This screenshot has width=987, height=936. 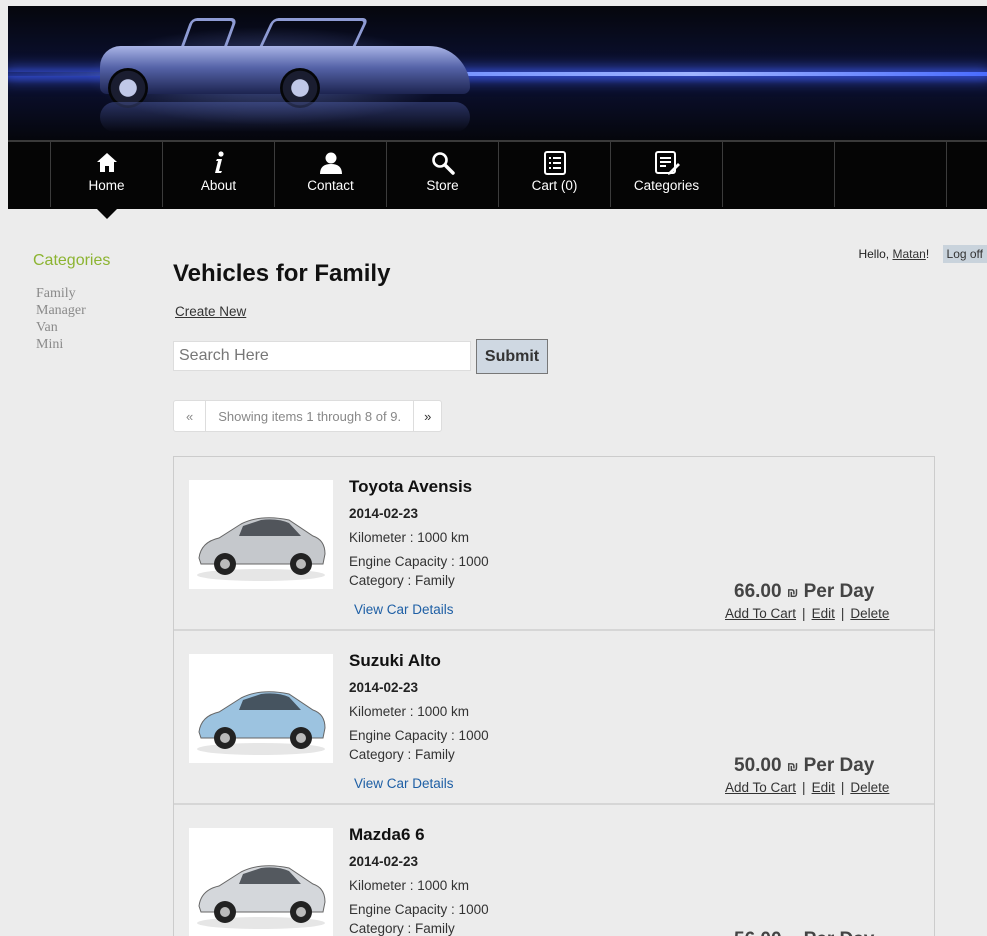 I want to click on nav-cart-label: Cart (0), so click(x=554, y=185).